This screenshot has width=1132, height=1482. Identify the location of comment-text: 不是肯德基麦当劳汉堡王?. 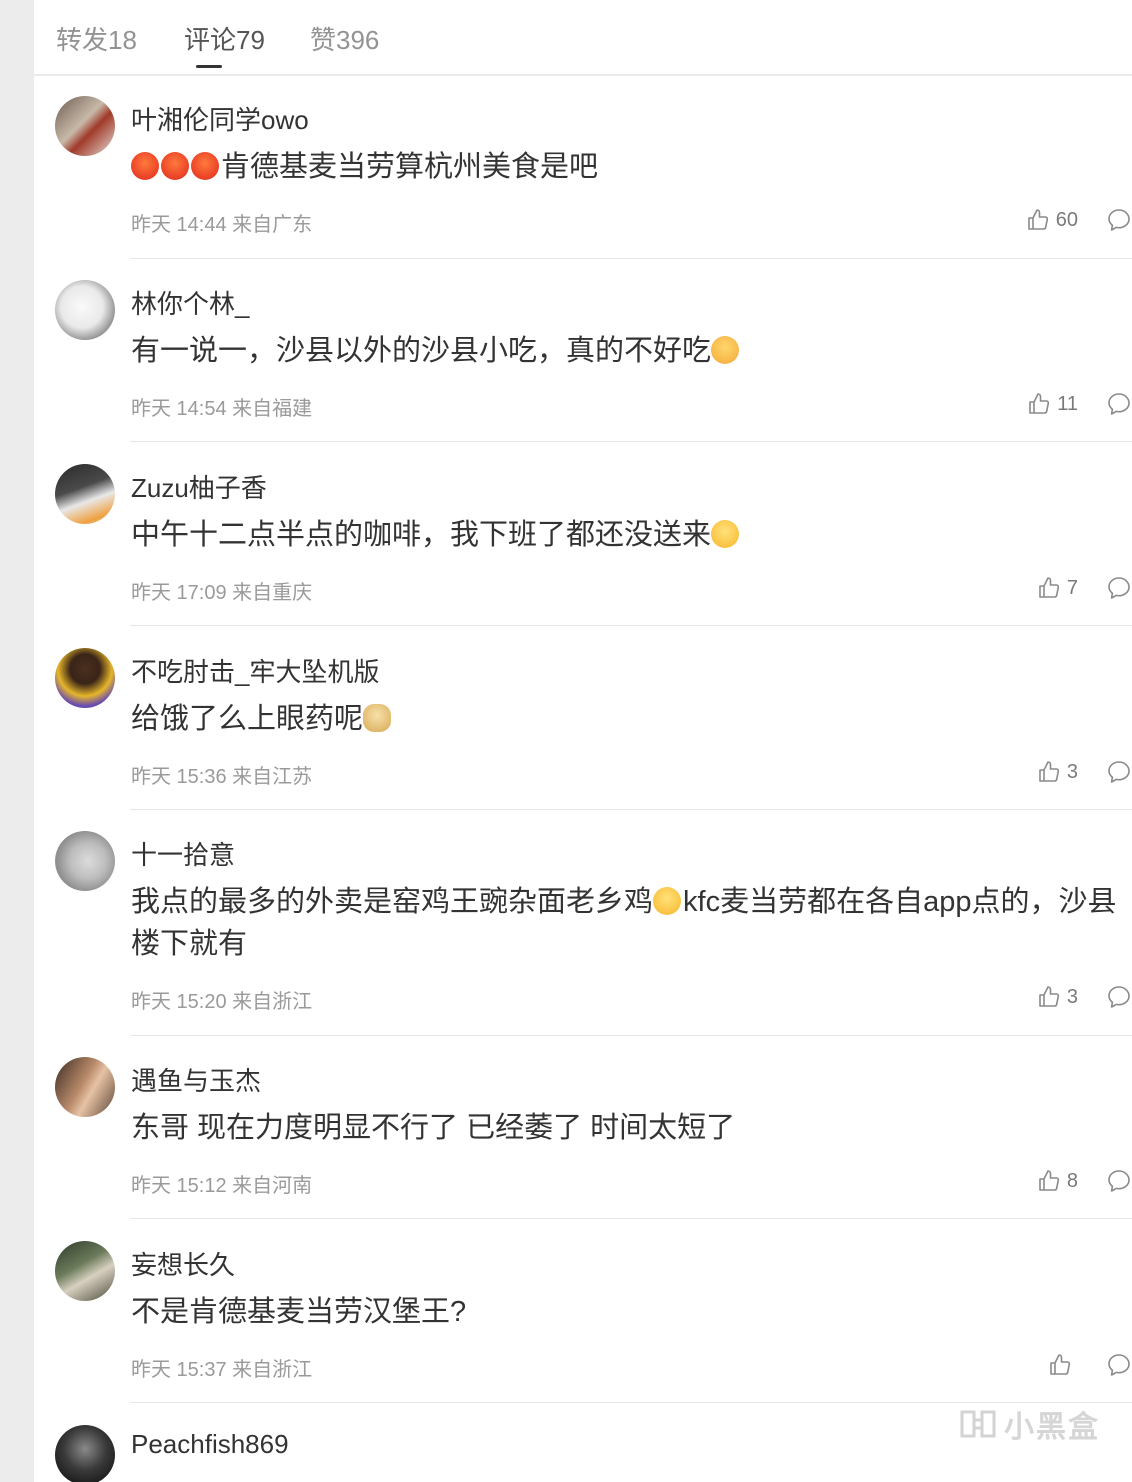
(628, 1312).